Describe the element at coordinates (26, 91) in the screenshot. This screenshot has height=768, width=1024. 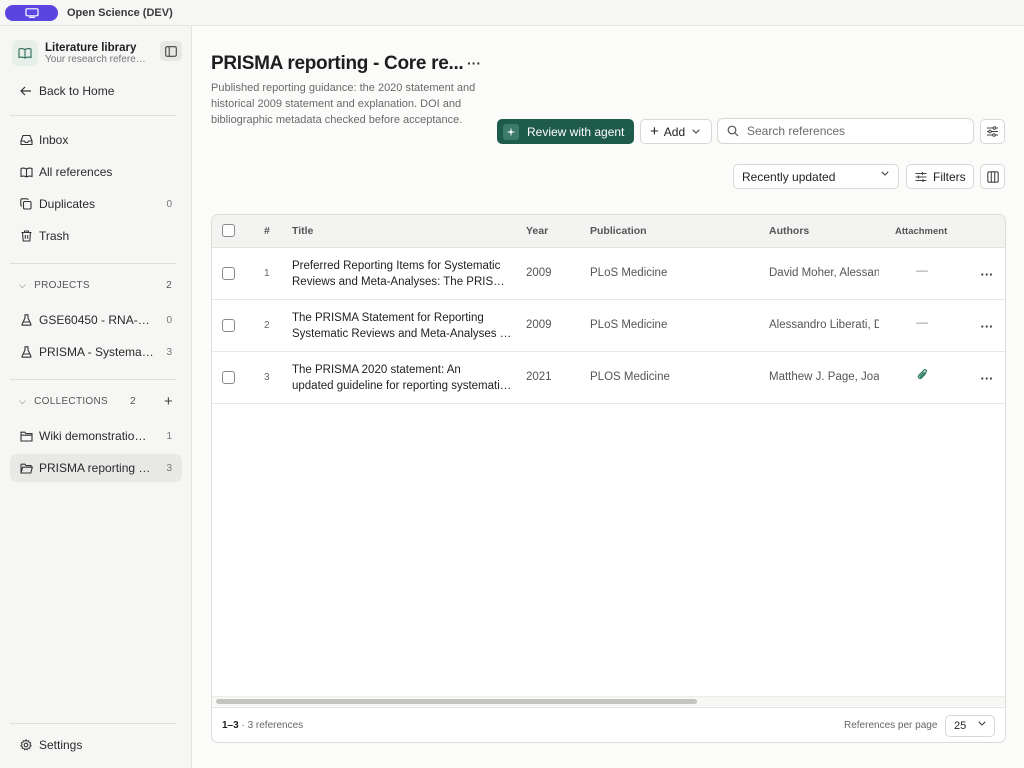
I see `arrow-left-icon` at that location.